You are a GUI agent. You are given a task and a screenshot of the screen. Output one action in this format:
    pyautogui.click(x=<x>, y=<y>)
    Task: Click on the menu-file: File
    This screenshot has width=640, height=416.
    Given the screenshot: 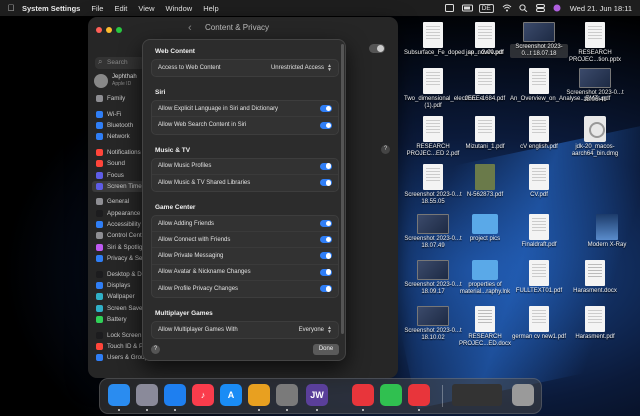 What is the action you would take?
    pyautogui.click(x=97, y=8)
    